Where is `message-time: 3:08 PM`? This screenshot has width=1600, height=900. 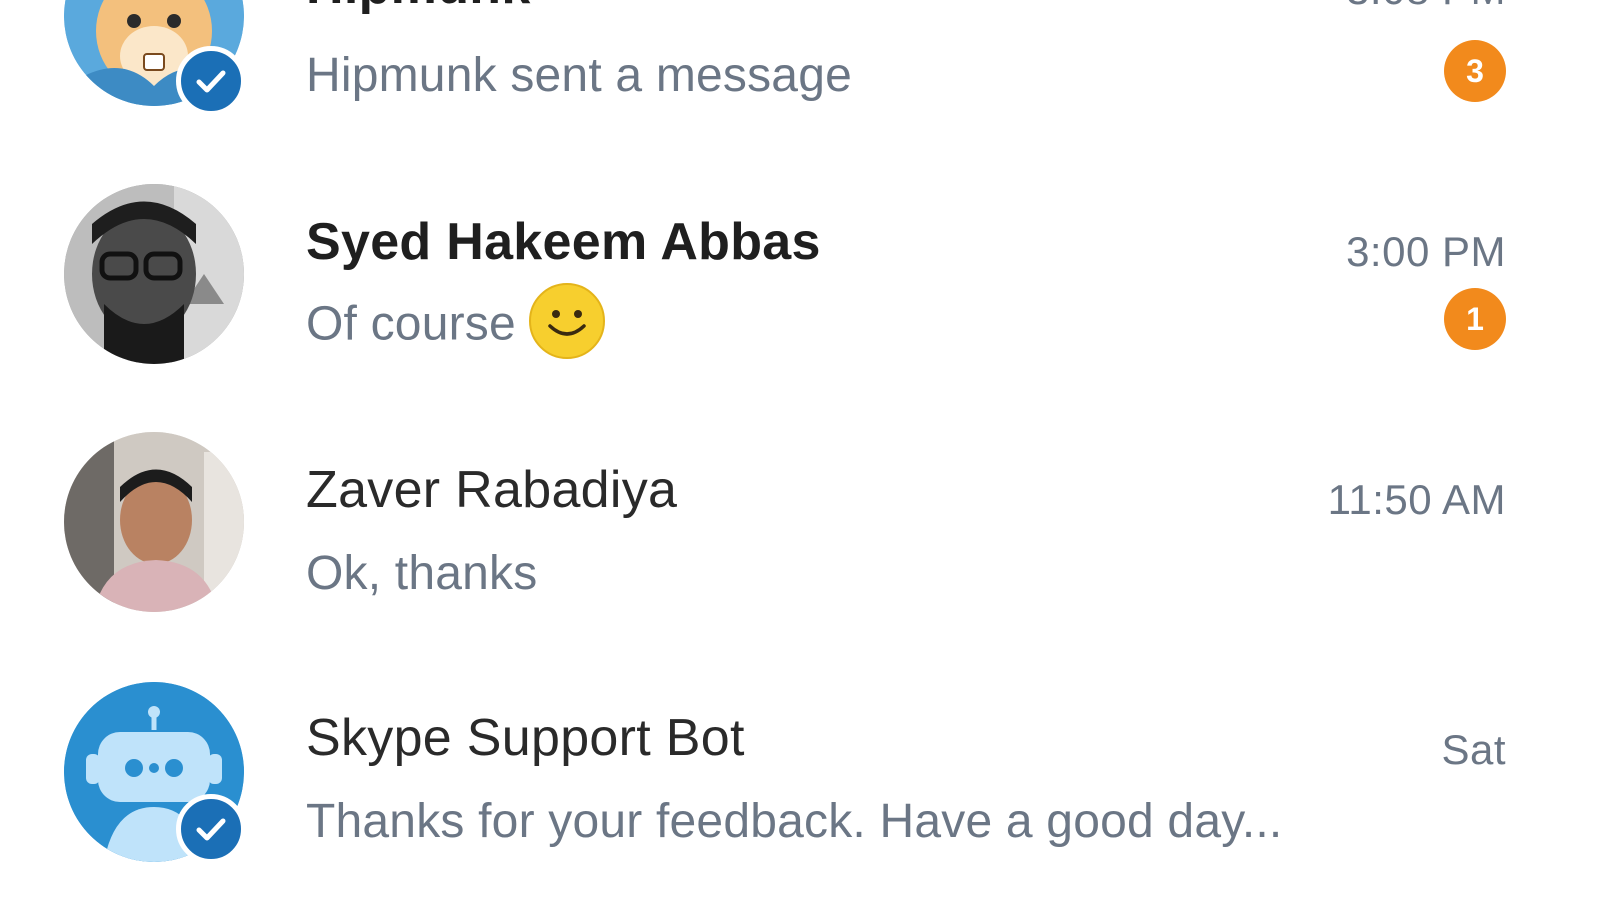 message-time: 3:08 PM is located at coordinates (1426, 7).